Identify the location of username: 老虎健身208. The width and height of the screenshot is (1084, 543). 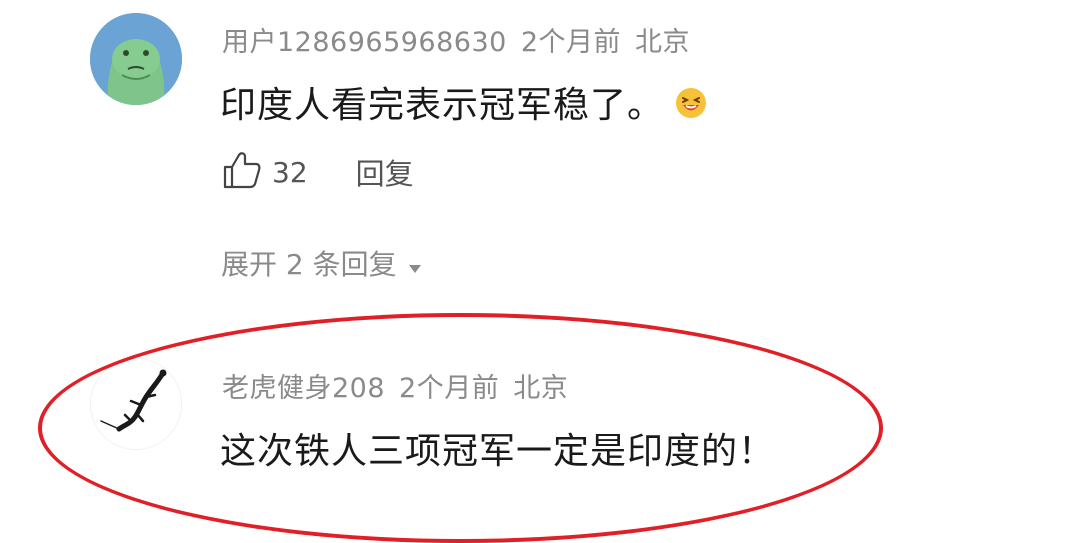
(303, 388).